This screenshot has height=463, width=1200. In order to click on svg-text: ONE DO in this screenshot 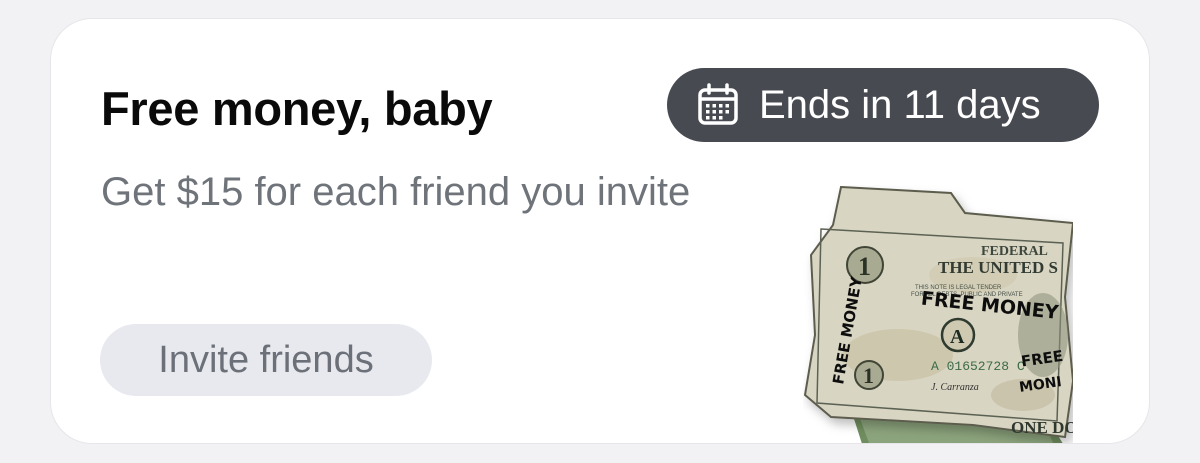, I will do `click(1042, 427)`.